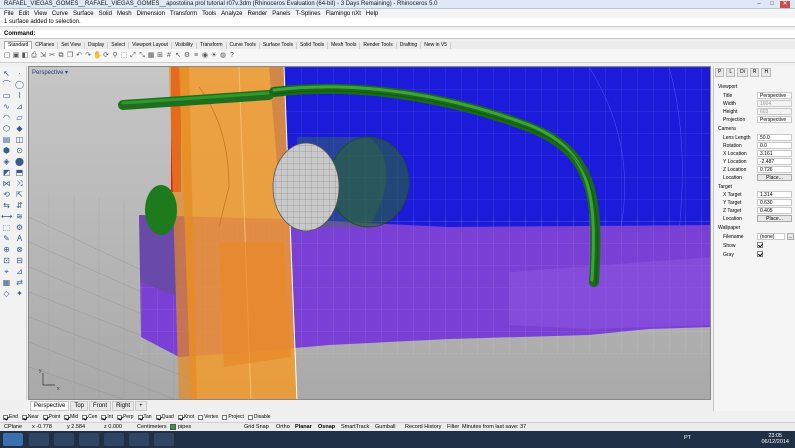 The height and width of the screenshot is (448, 795). Describe the element at coordinates (774, 137) in the screenshot. I see `panel-field-lens-length: 50.0` at that location.